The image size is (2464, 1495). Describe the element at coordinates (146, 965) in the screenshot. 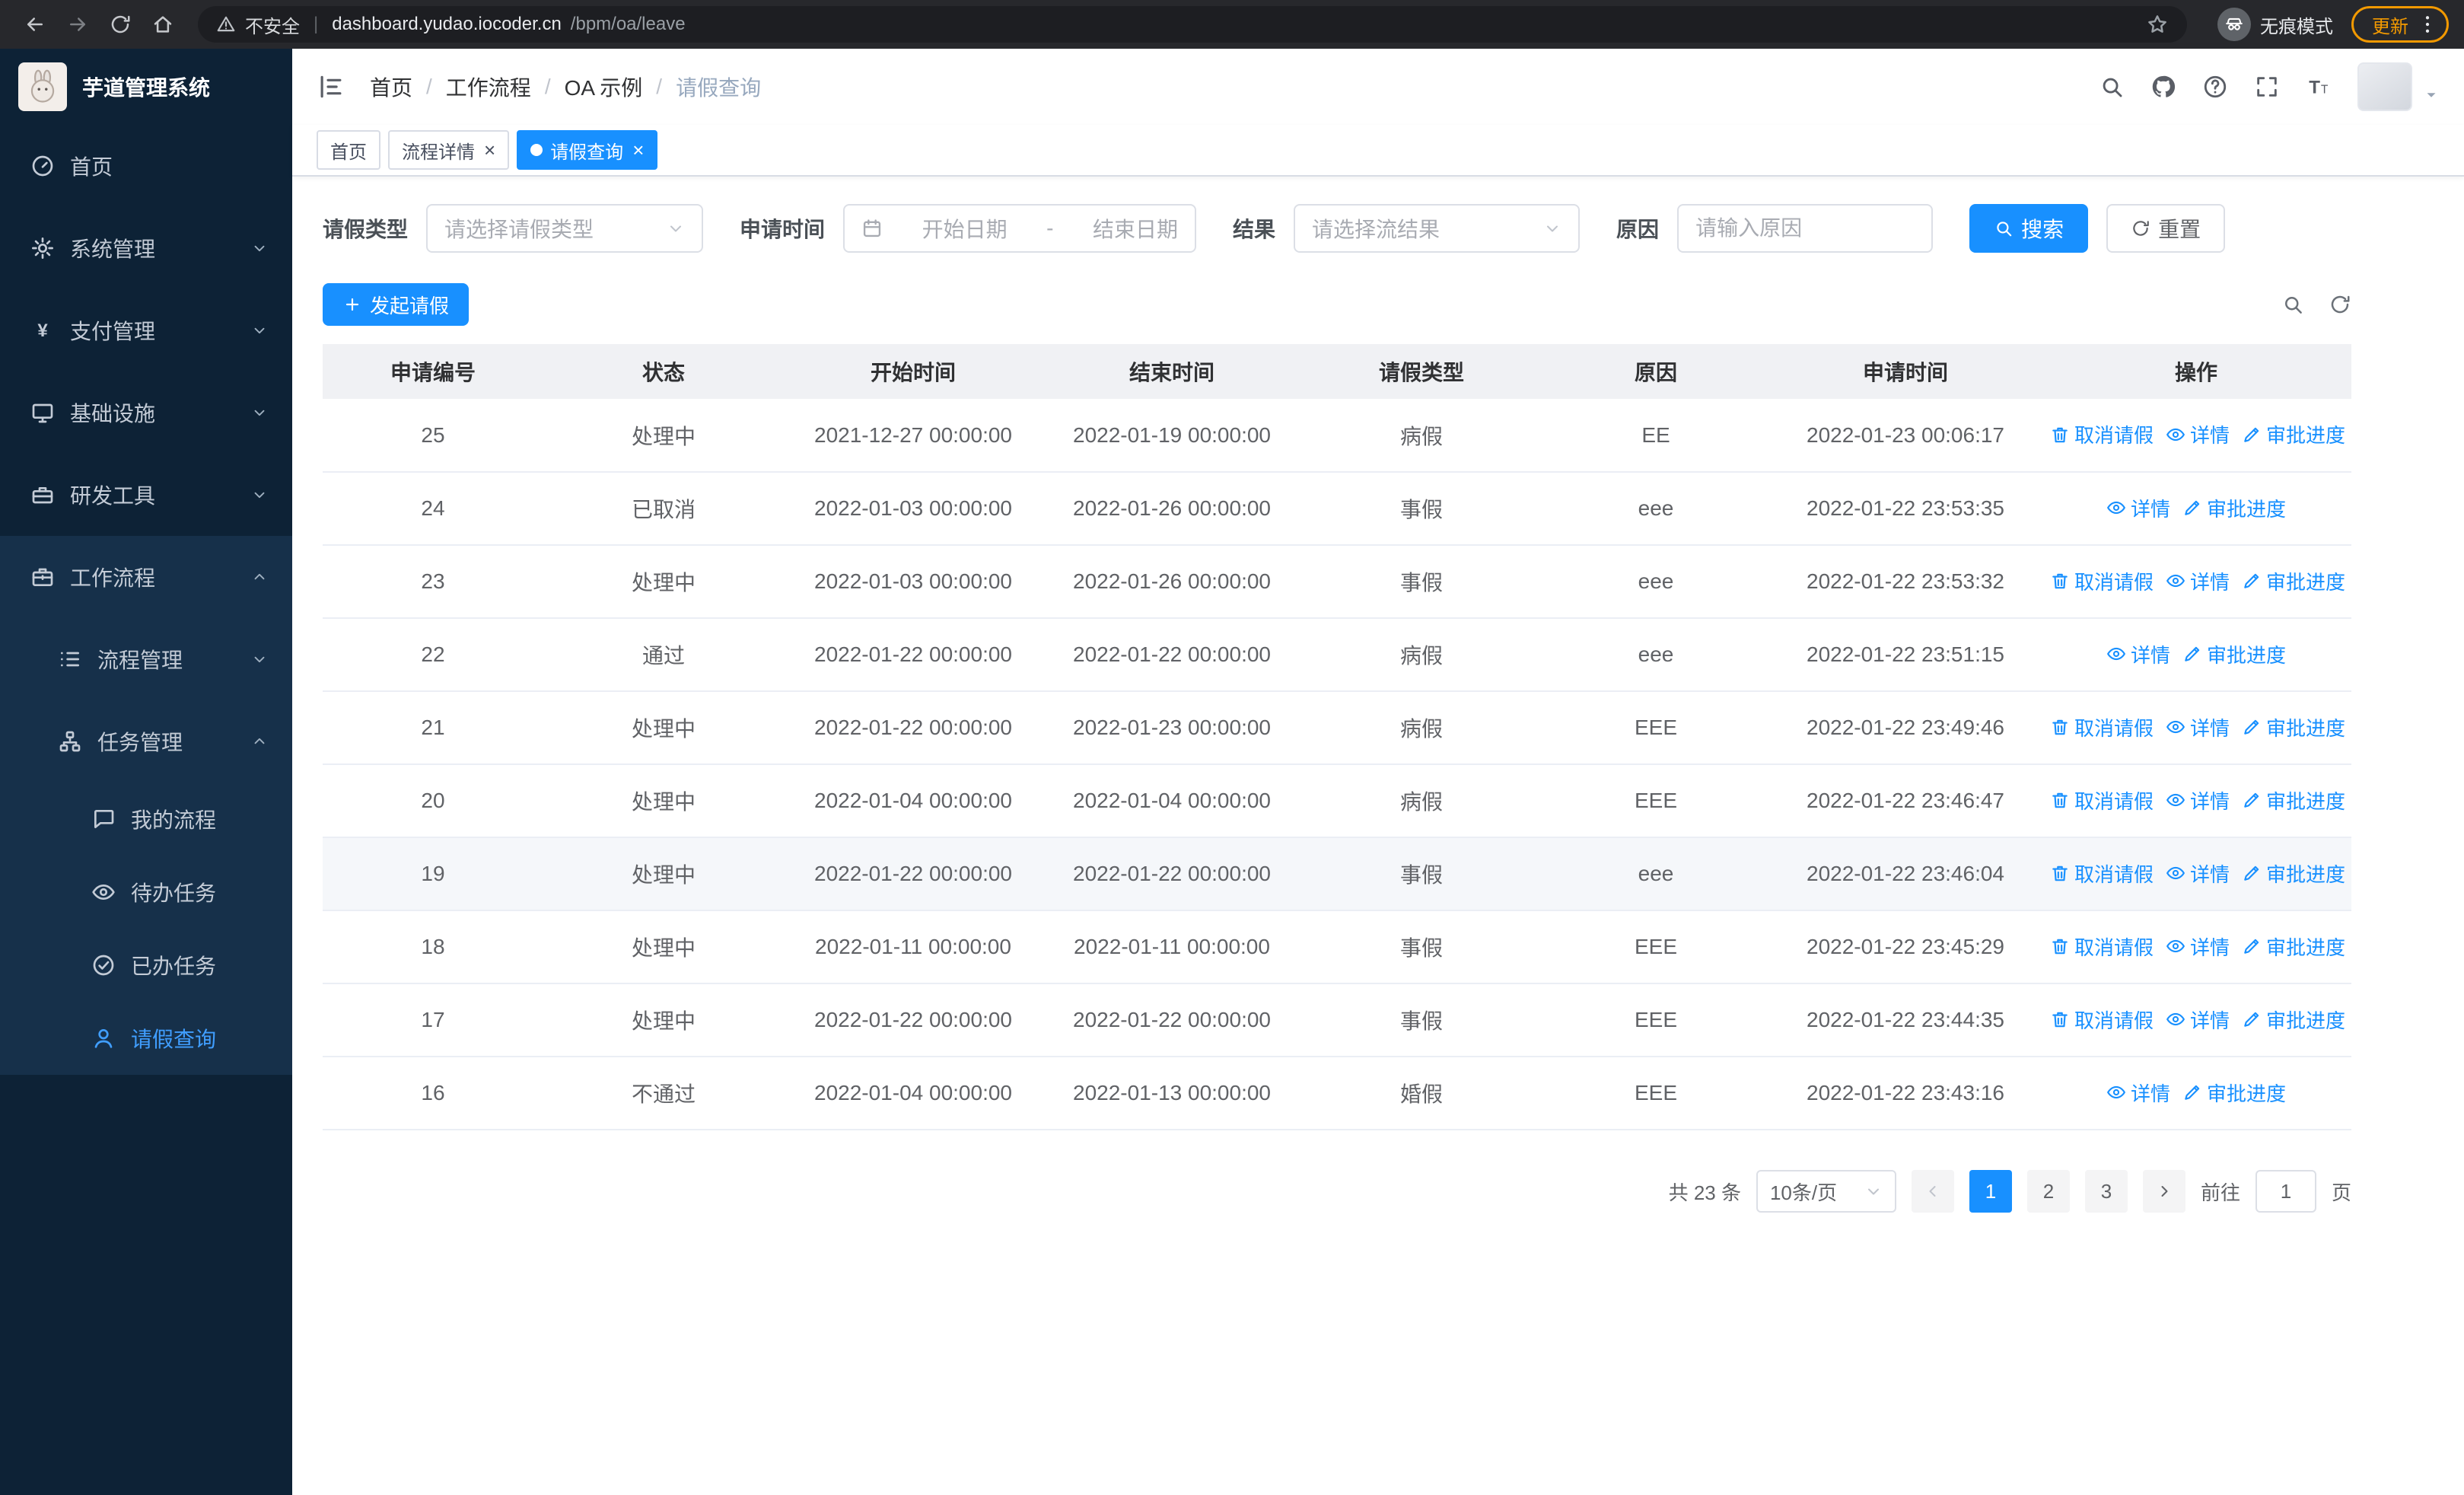

I see `sidebar-item-done-task: 已办任务` at that location.